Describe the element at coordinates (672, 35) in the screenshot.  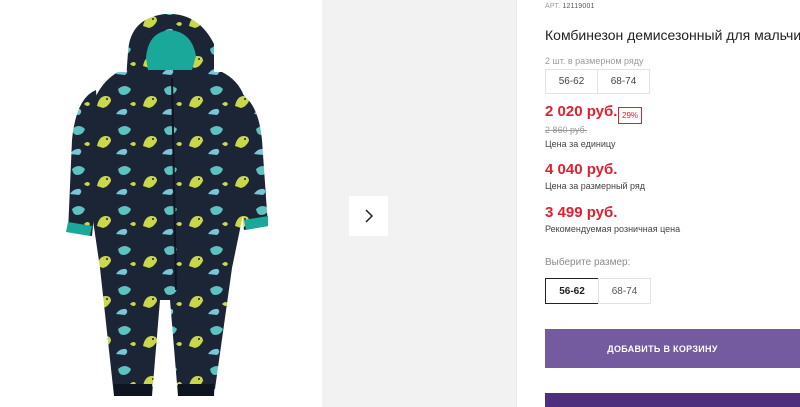
I see `product-title: Комбинезон демисезонный для мальчика` at that location.